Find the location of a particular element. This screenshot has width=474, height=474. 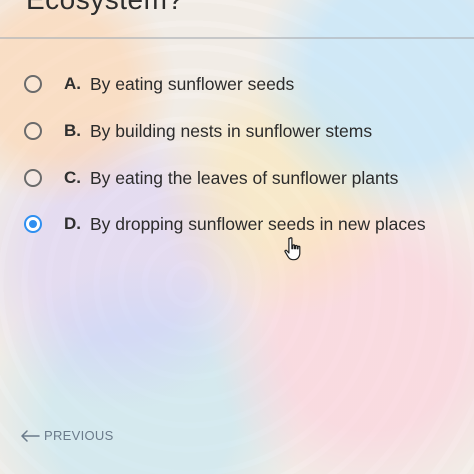

arrow-left-icon is located at coordinates (30, 435).